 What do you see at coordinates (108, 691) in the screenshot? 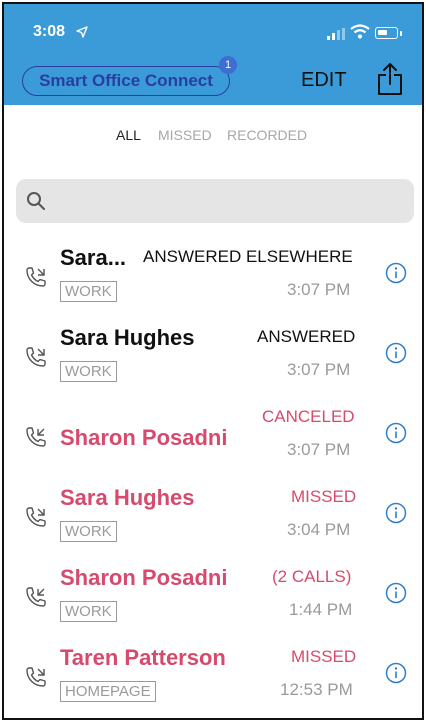
I see `caller-tag: HOMEPAGE` at bounding box center [108, 691].